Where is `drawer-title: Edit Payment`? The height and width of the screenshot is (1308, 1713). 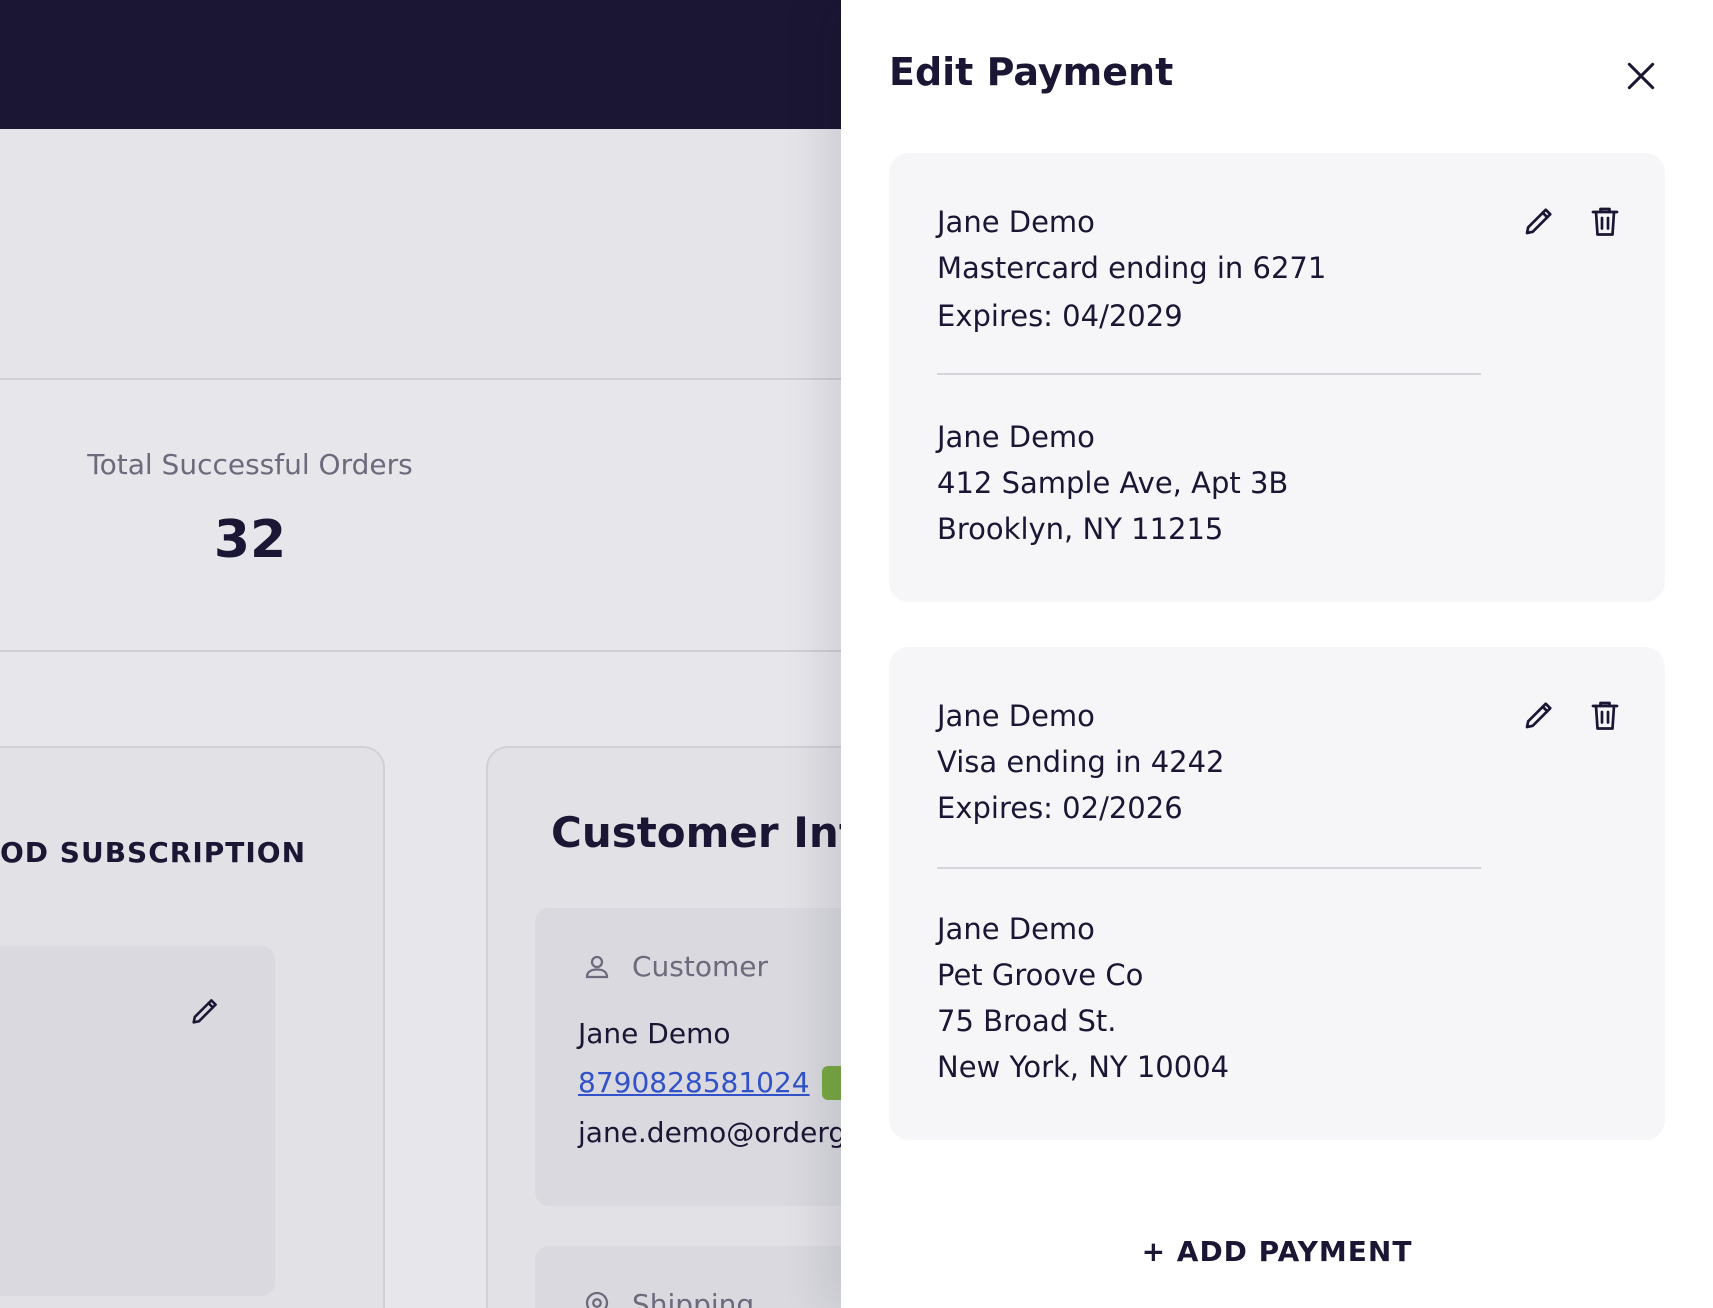
drawer-title: Edit Payment is located at coordinates (1031, 72).